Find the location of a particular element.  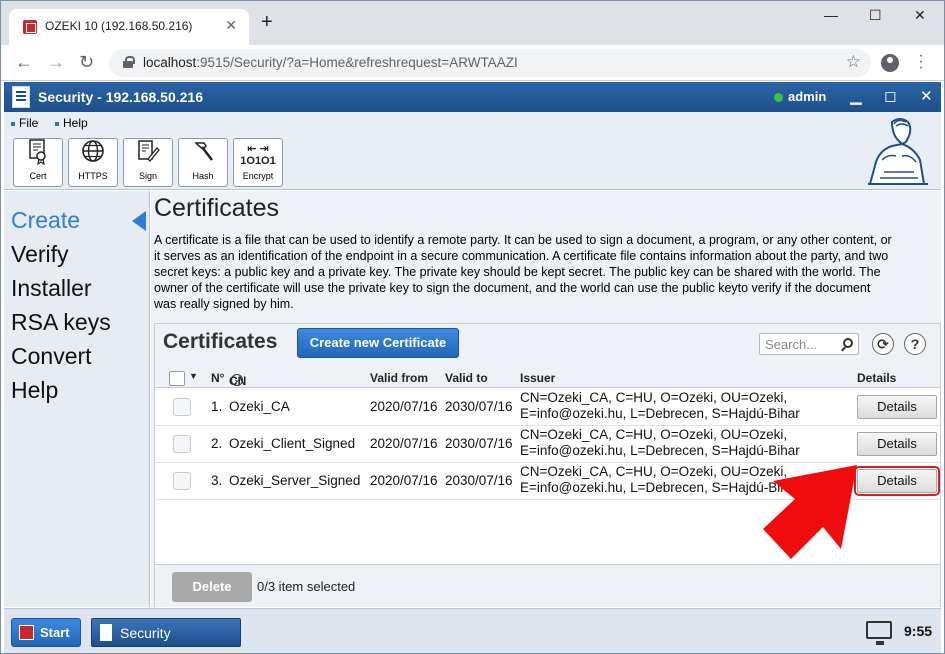

select-all-checkbox is located at coordinates (177, 378).